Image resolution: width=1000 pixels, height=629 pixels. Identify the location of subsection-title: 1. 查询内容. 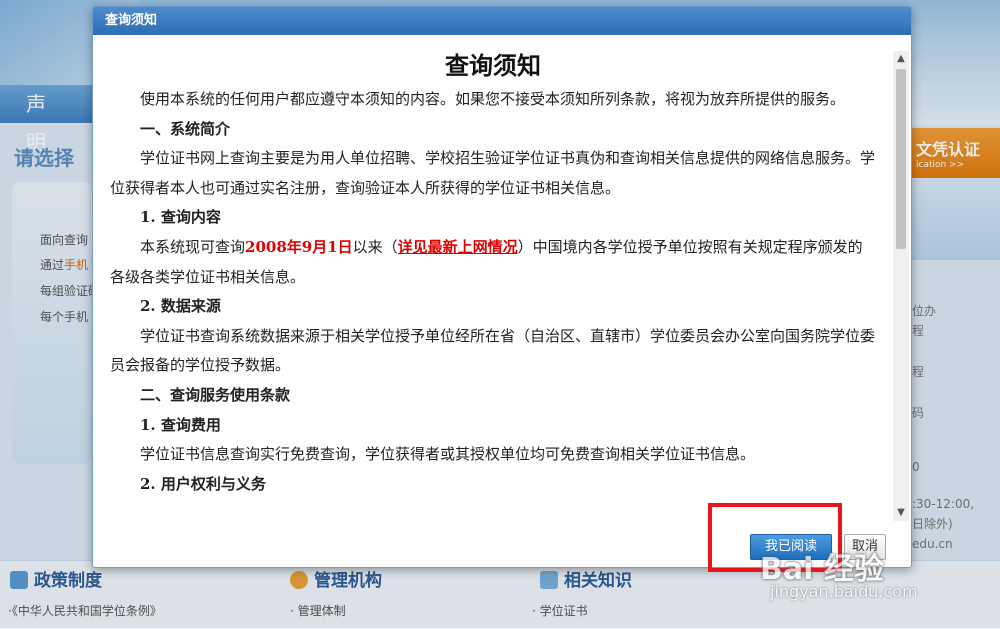
(180, 217).